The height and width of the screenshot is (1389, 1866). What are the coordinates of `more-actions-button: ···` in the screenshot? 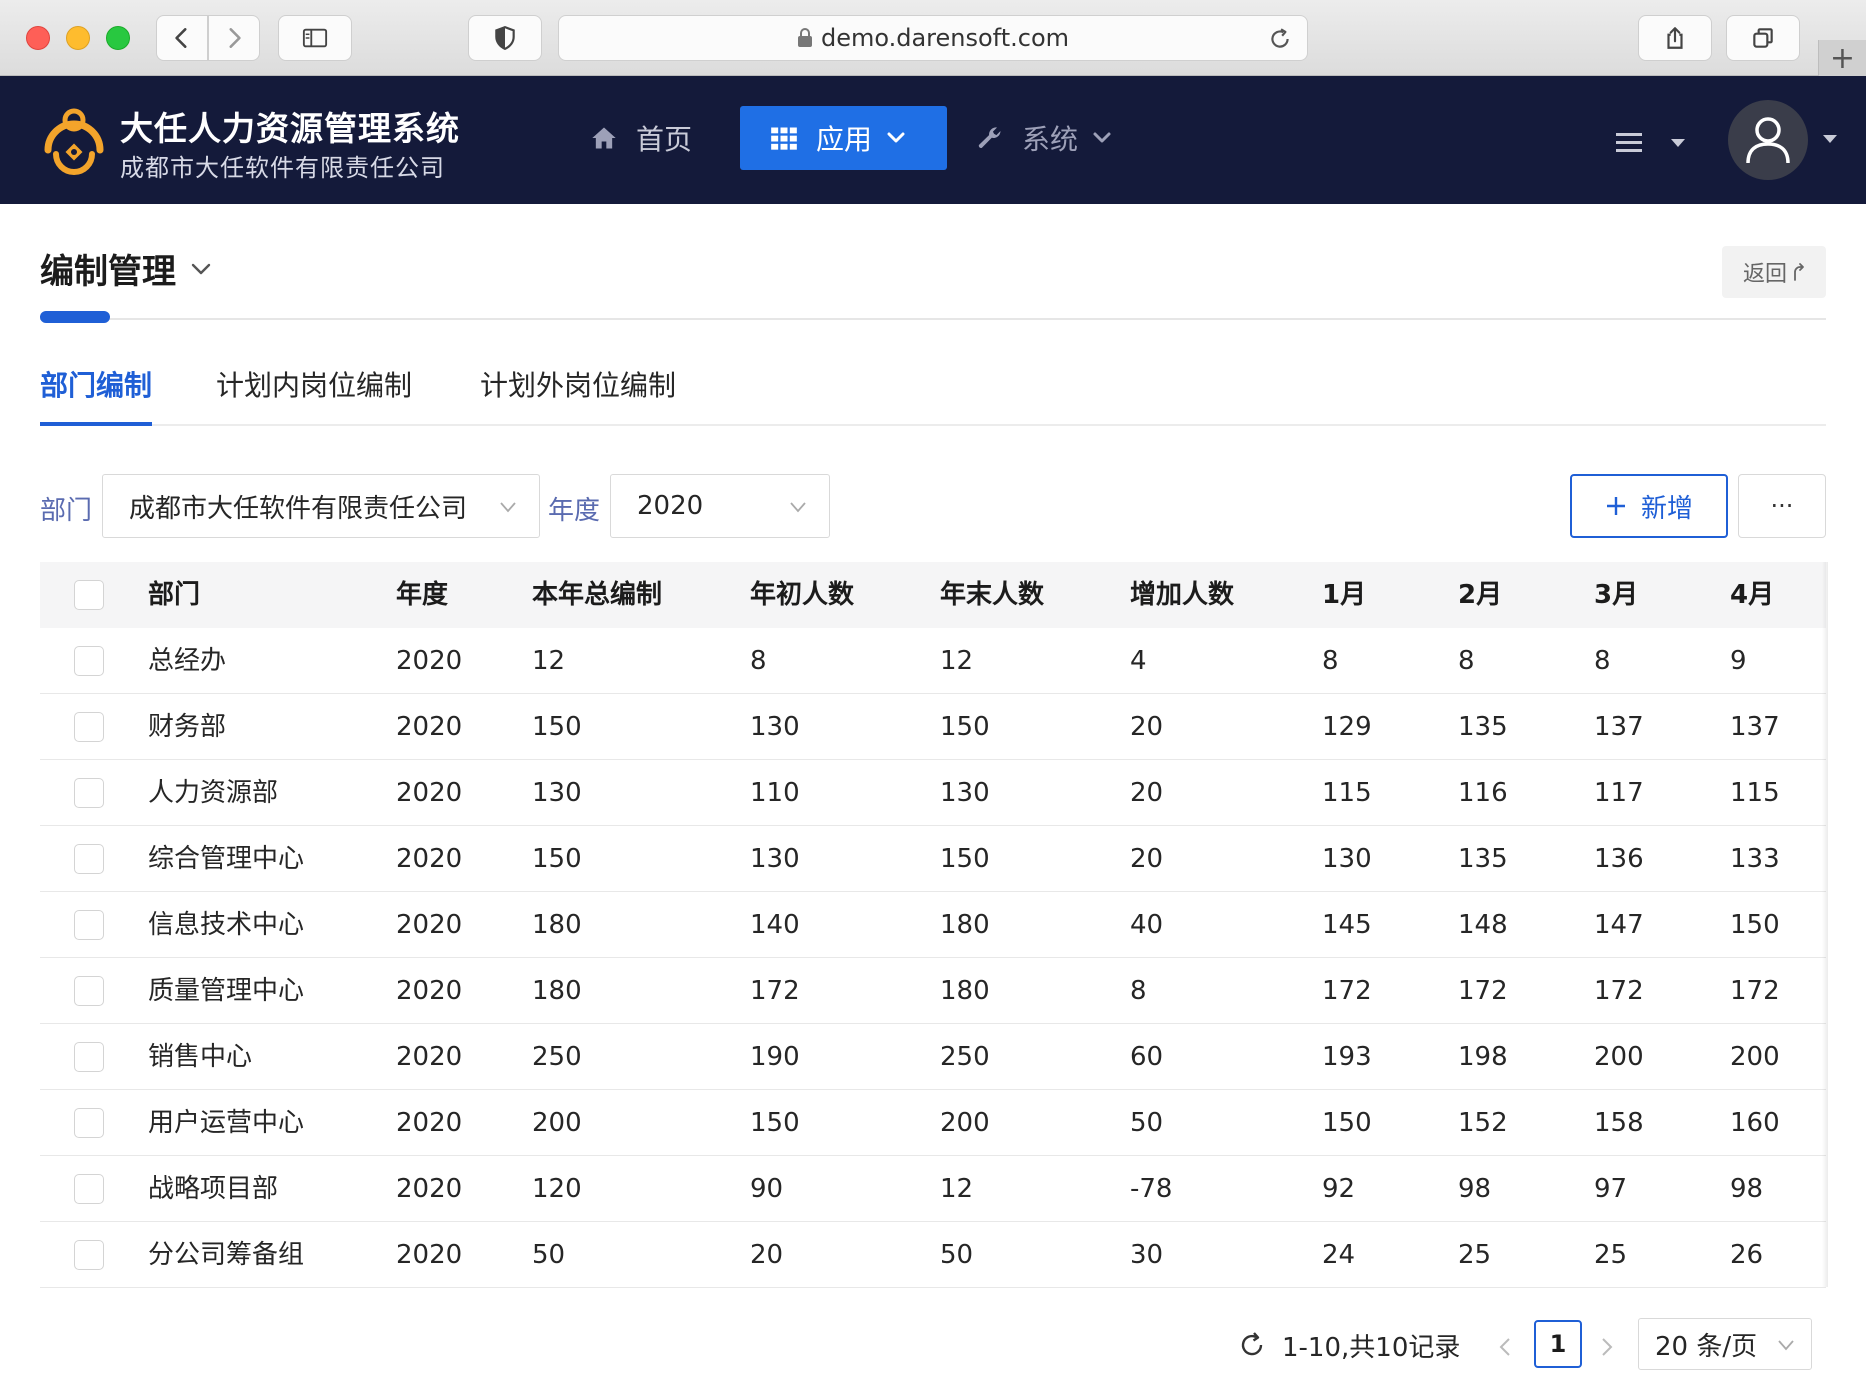 It's located at (1782, 506).